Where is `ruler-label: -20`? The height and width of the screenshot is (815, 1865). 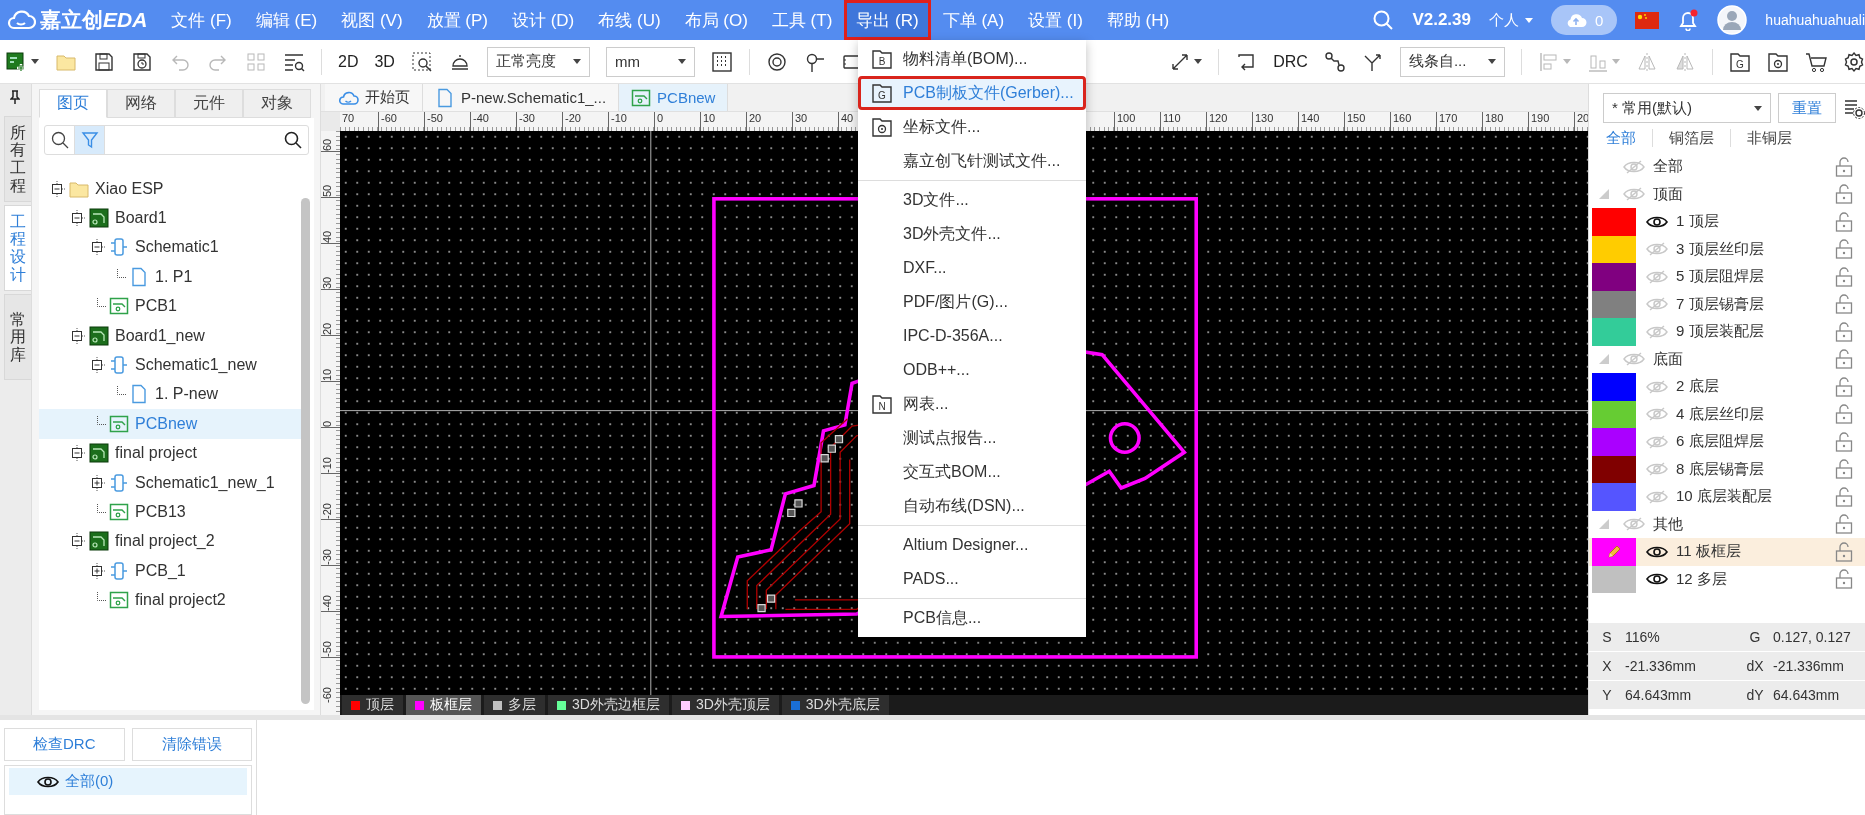 ruler-label: -20 is located at coordinates (327, 510).